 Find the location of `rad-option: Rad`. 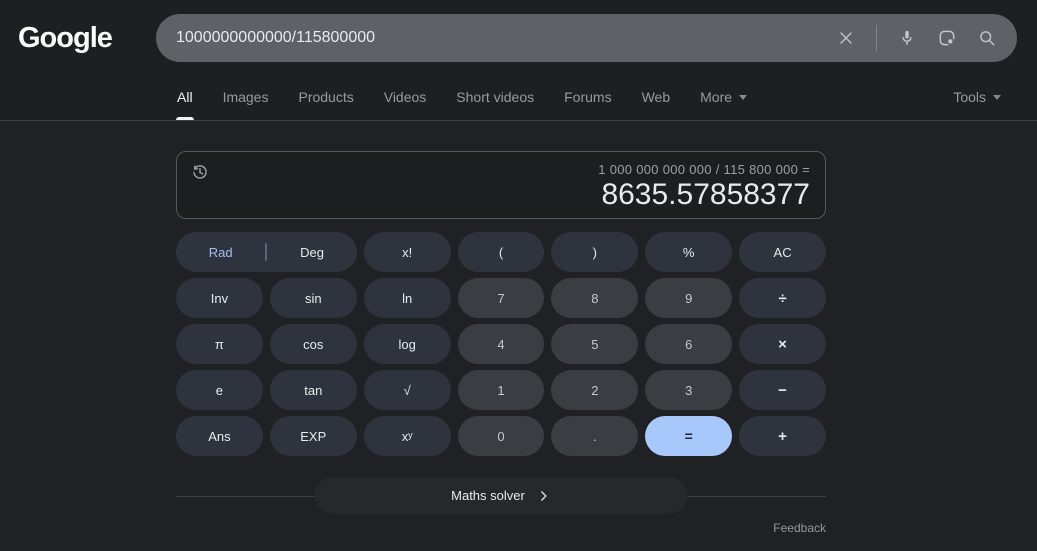

rad-option: Rad is located at coordinates (220, 252).